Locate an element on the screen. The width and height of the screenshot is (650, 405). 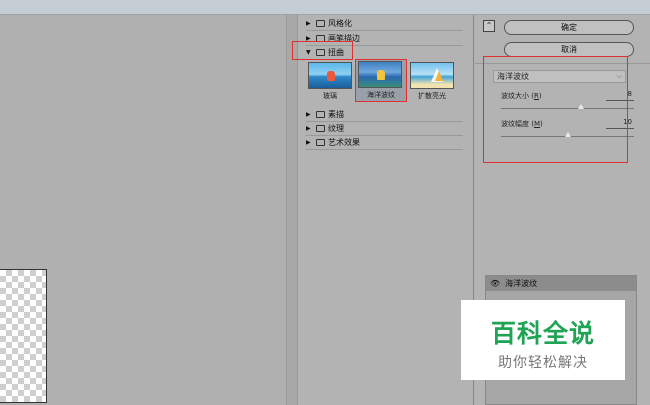
folder-texture: ▶ 纹理 is located at coordinates (325, 128).